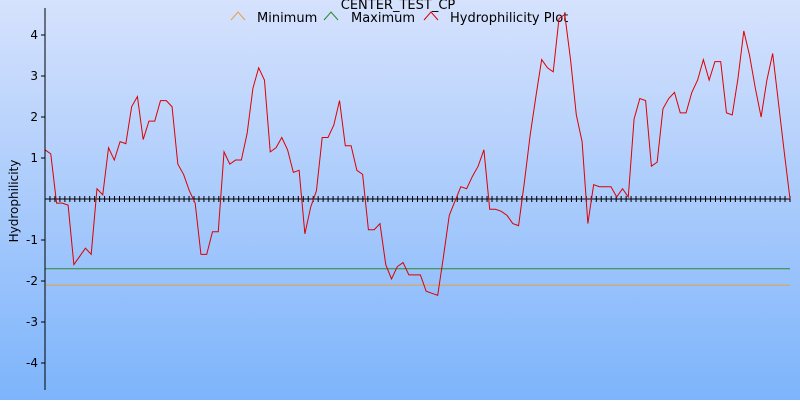  What do you see at coordinates (34, 117) in the screenshot?
I see `y-tick-label: 2` at bounding box center [34, 117].